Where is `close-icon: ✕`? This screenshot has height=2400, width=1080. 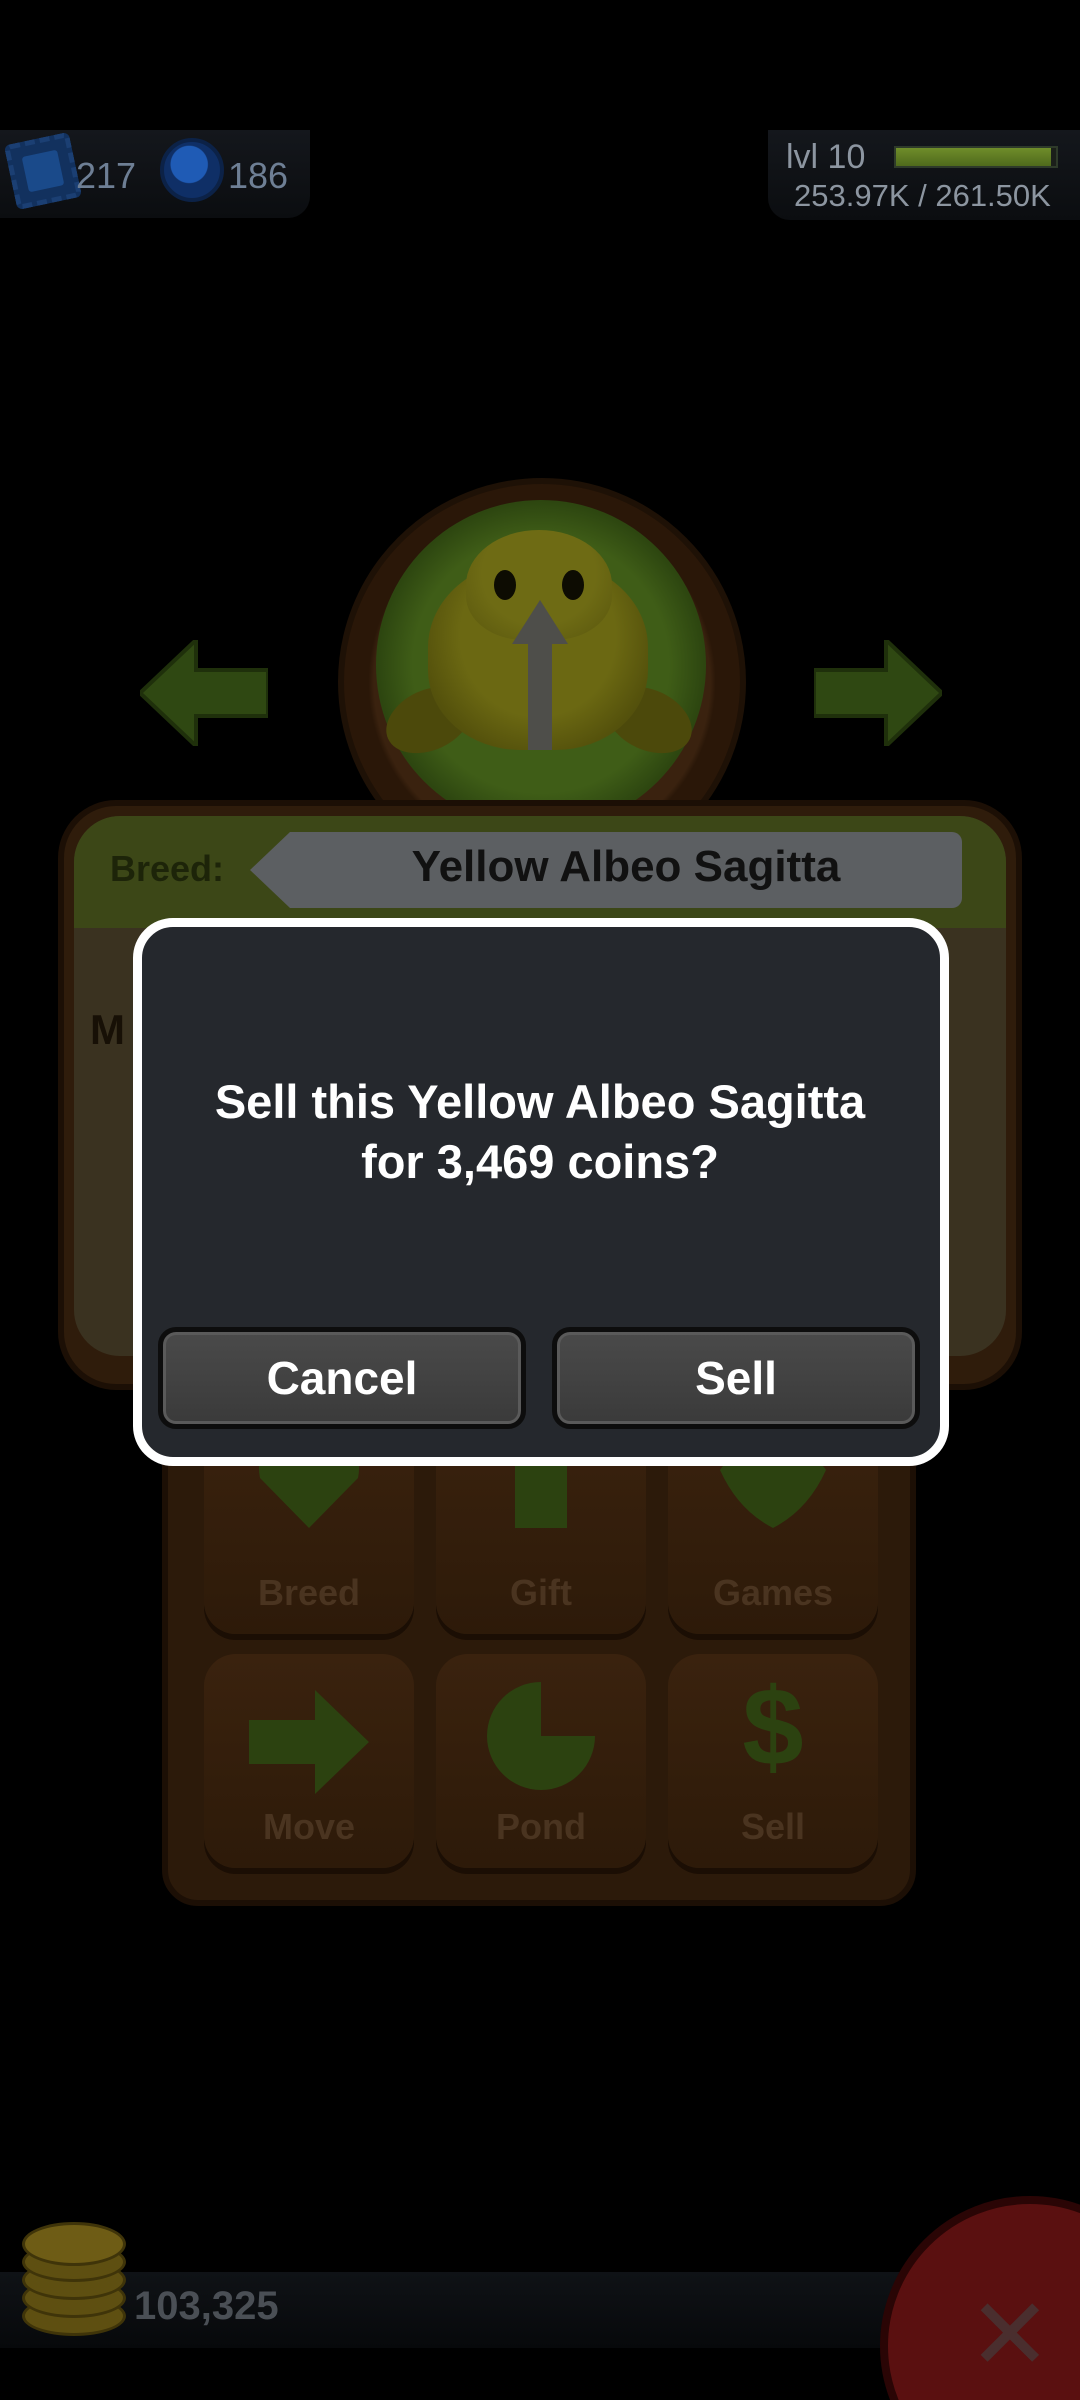 close-icon: ✕ is located at coordinates (1010, 2335).